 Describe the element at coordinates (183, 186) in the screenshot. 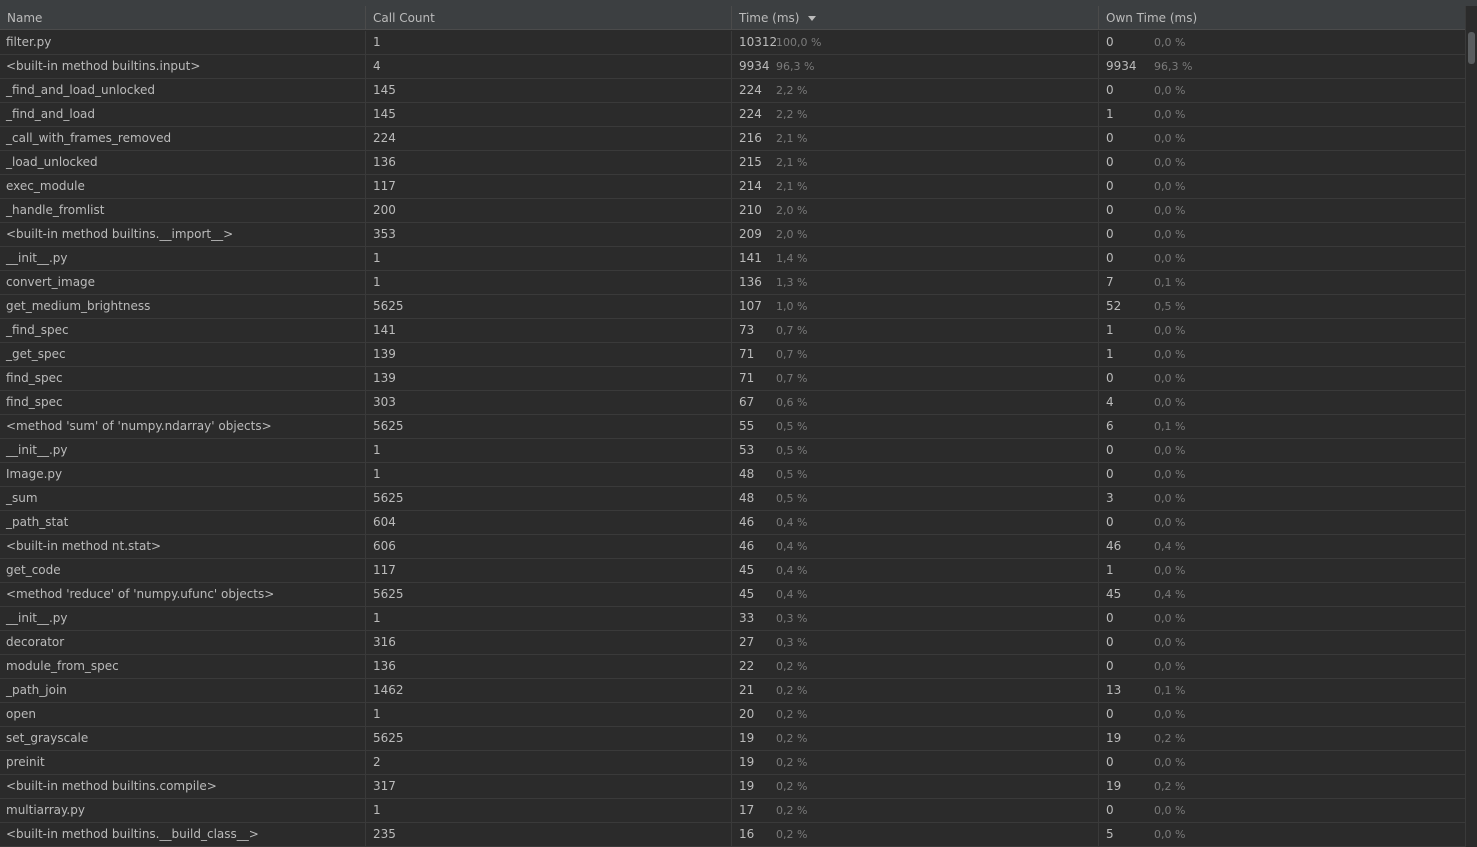

I see `cell-name: exec_module` at that location.